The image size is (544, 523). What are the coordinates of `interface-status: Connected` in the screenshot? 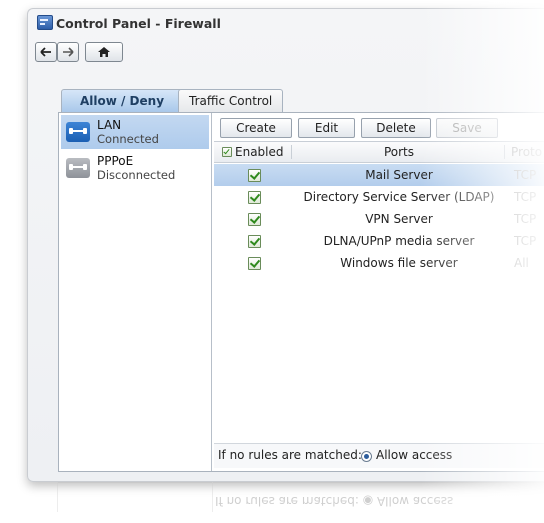 It's located at (128, 139).